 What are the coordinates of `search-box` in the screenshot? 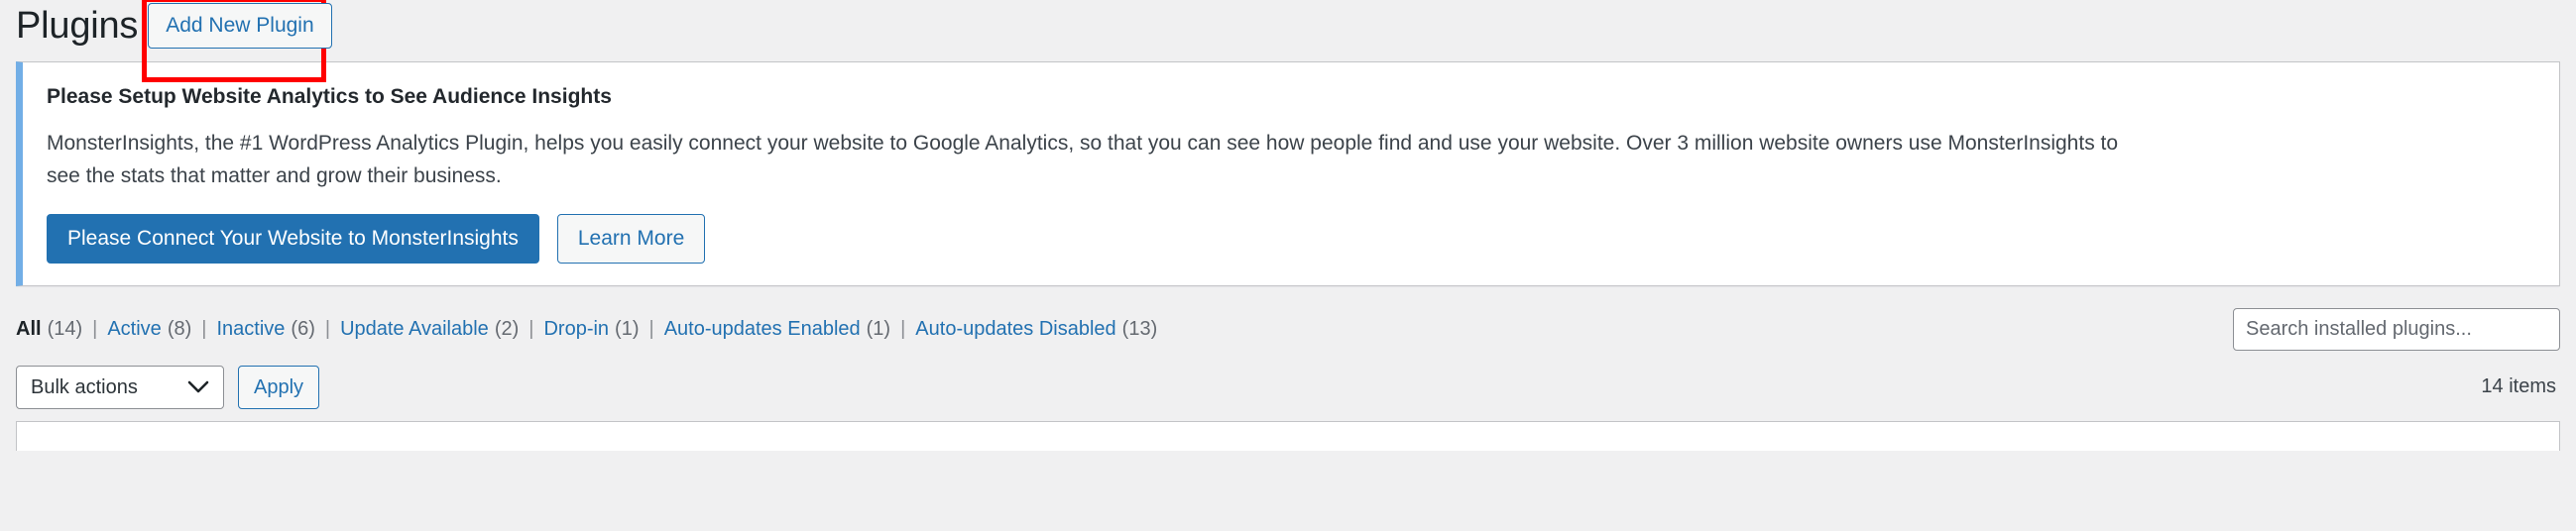 It's located at (2396, 330).